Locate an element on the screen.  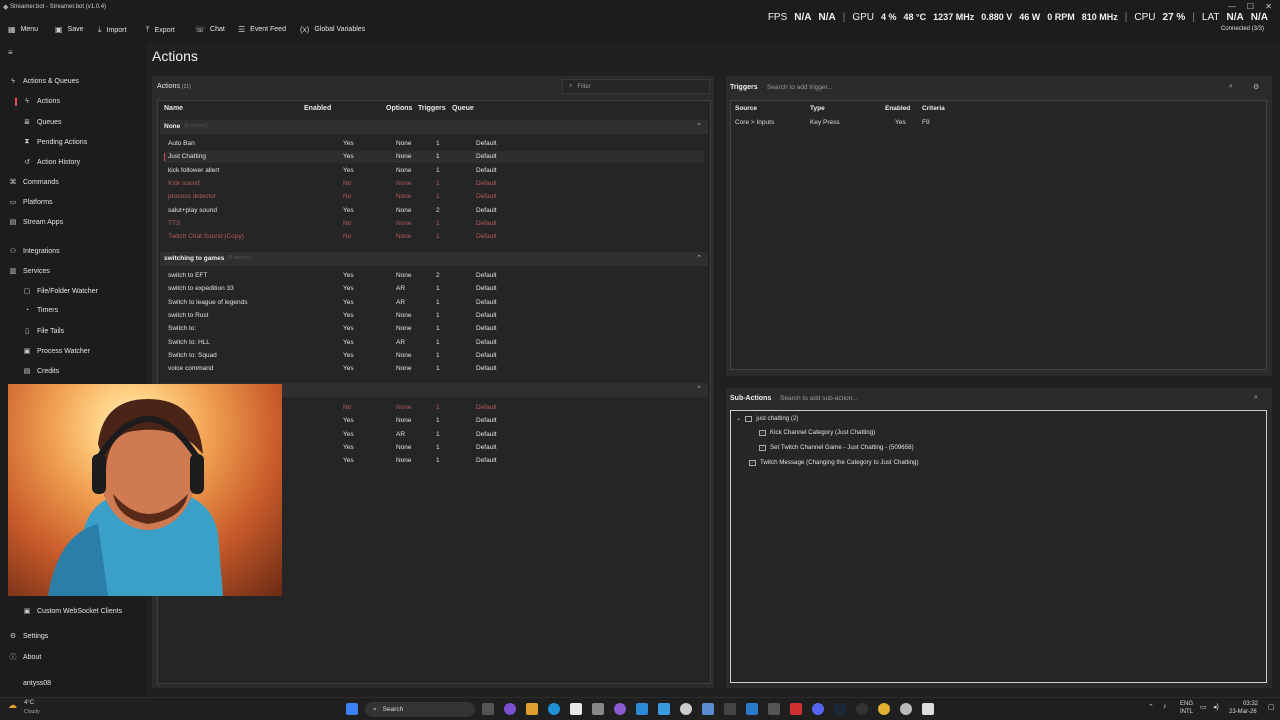
filter-input: ⌕ Filter is located at coordinates (636, 86).